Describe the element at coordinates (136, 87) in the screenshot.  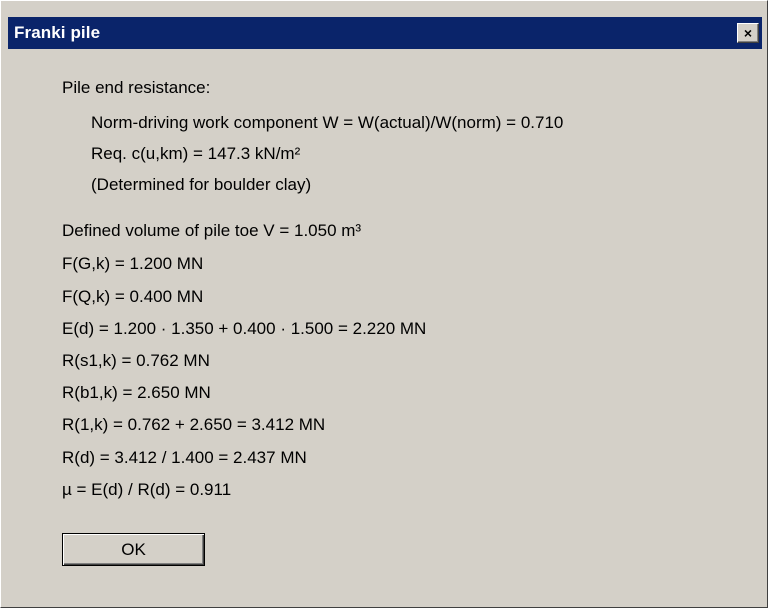
I see `section-heading-pile-end-resistance: Pile end resistance:` at that location.